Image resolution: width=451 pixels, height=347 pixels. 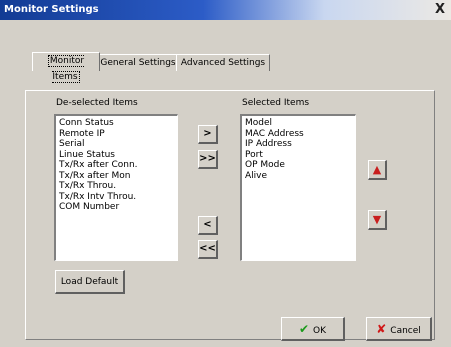 I want to click on list-item: Linue Status, so click(x=116, y=155).